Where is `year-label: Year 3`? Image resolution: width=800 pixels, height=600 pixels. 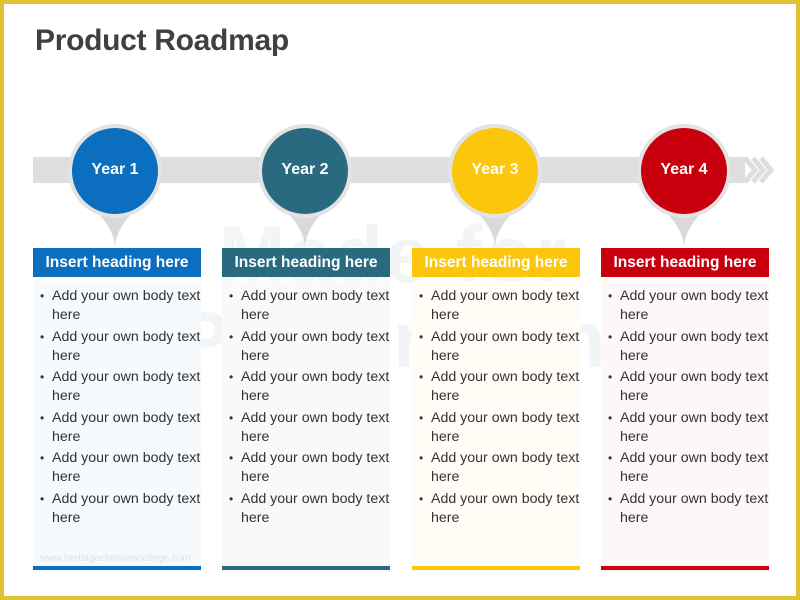 year-label: Year 3 is located at coordinates (495, 169).